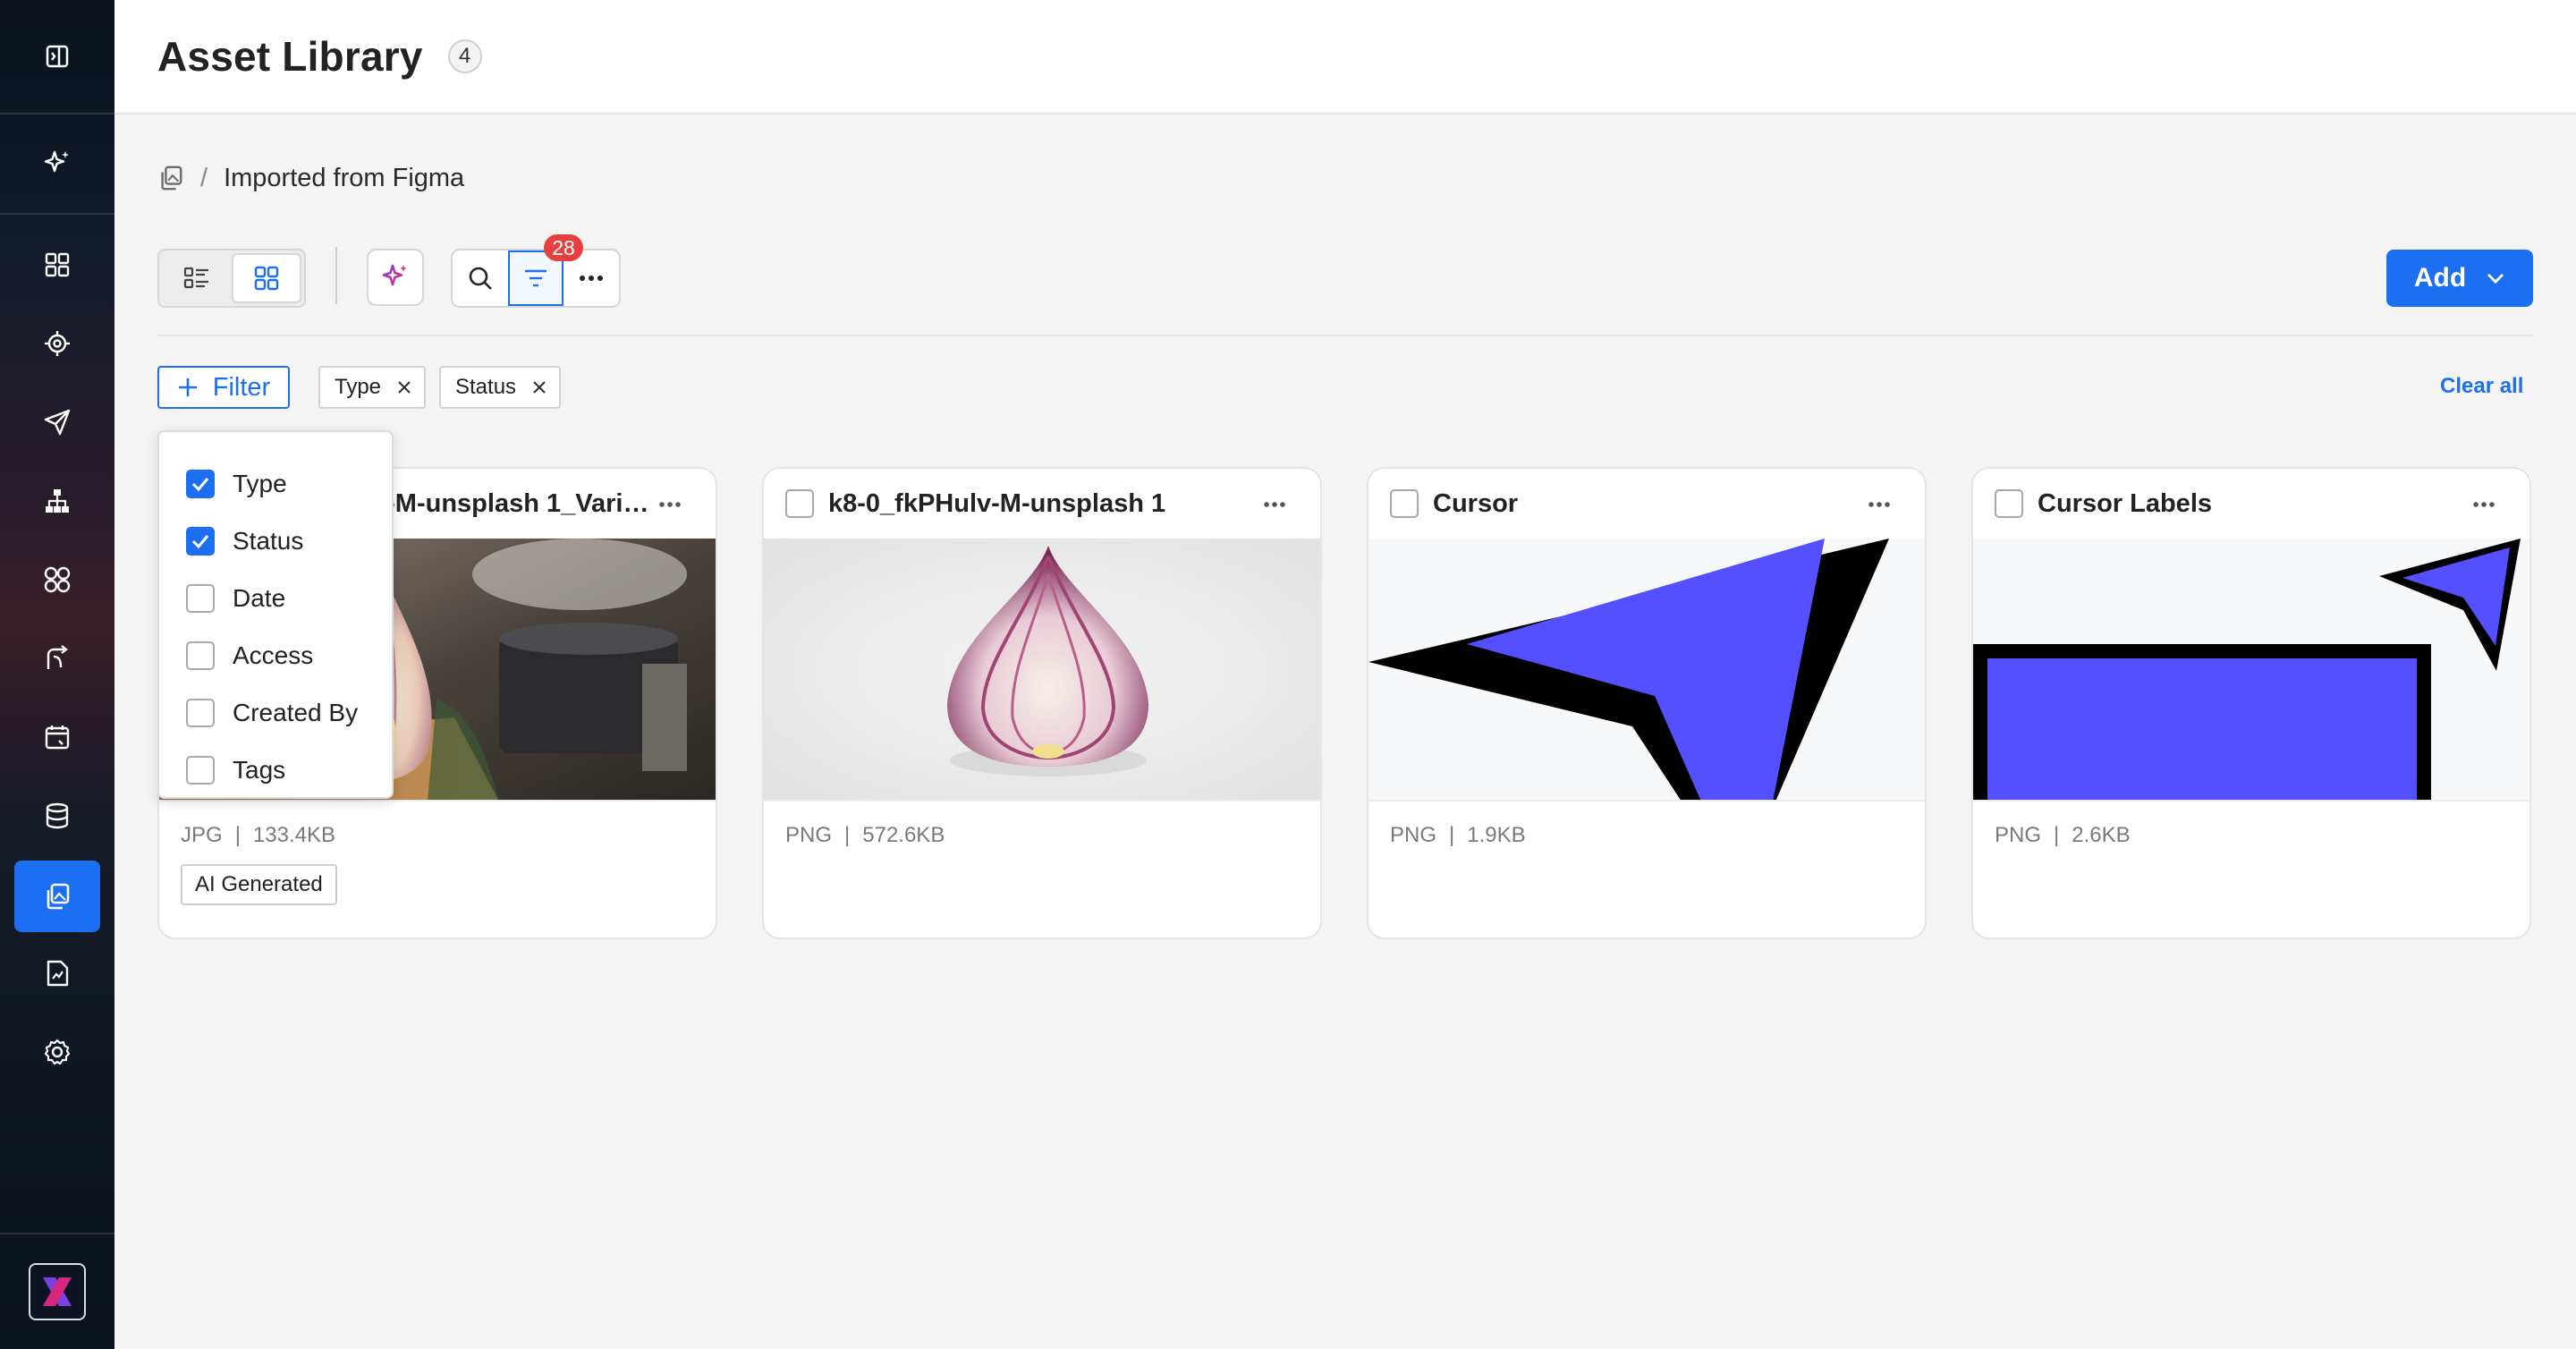 Image resolution: width=2576 pixels, height=1349 pixels. I want to click on asset-card: k8-0_fkPHulv-M-unsplash 1 PNG | 572.6KB, so click(1042, 703).